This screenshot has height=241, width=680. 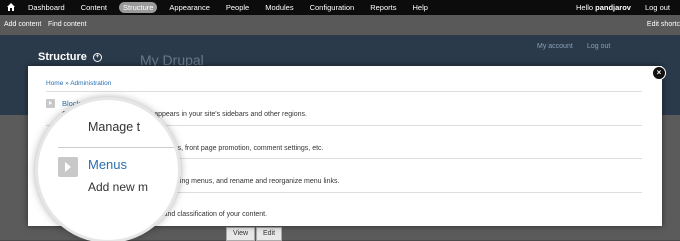 I want to click on shortcut-add-content: Add content, so click(x=22, y=24).